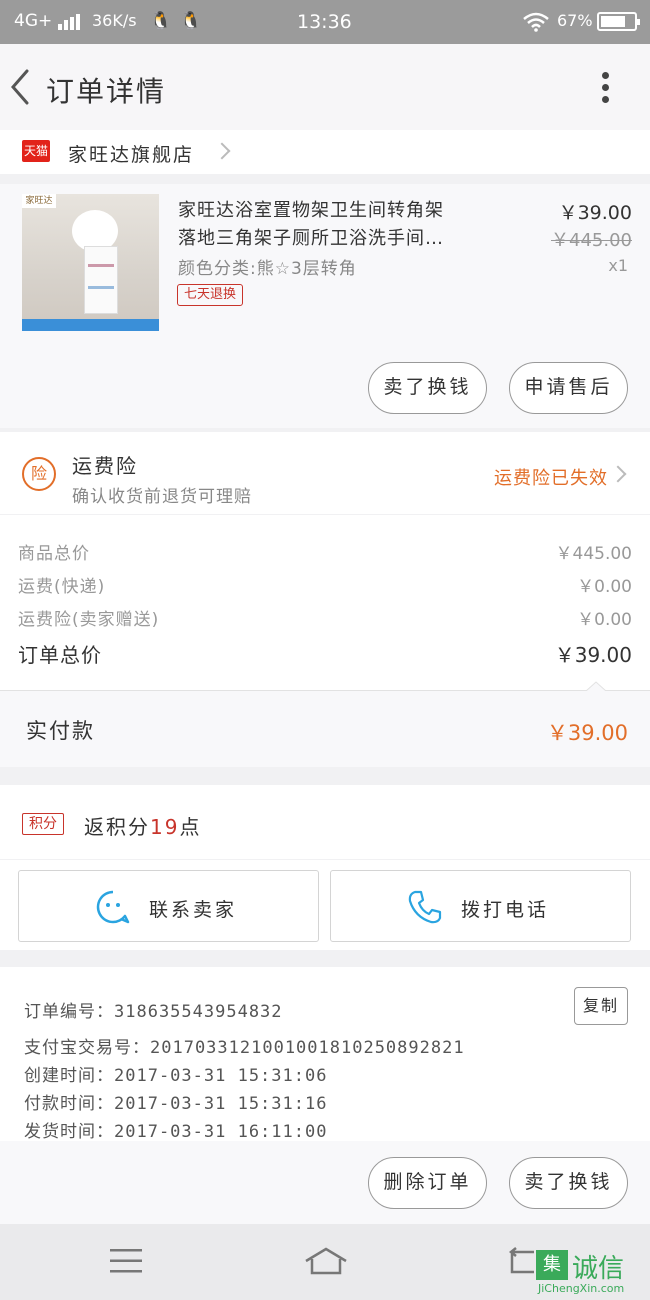 The height and width of the screenshot is (1300, 650). What do you see at coordinates (427, 1183) in the screenshot?
I see `delete-order-button: 删除订单` at bounding box center [427, 1183].